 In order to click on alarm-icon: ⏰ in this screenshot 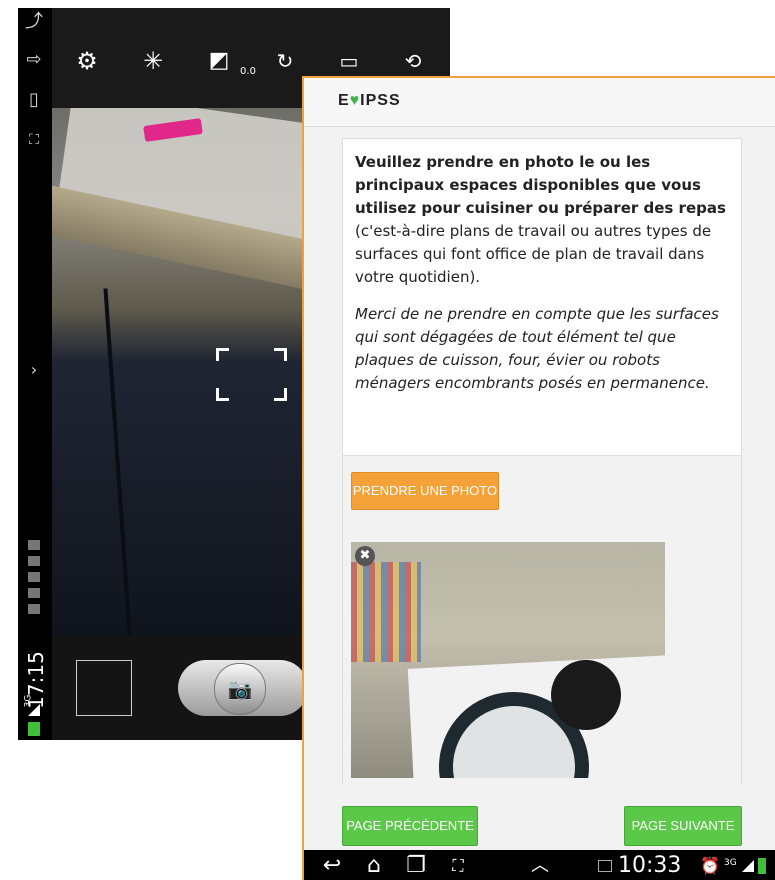, I will do `click(710, 865)`.